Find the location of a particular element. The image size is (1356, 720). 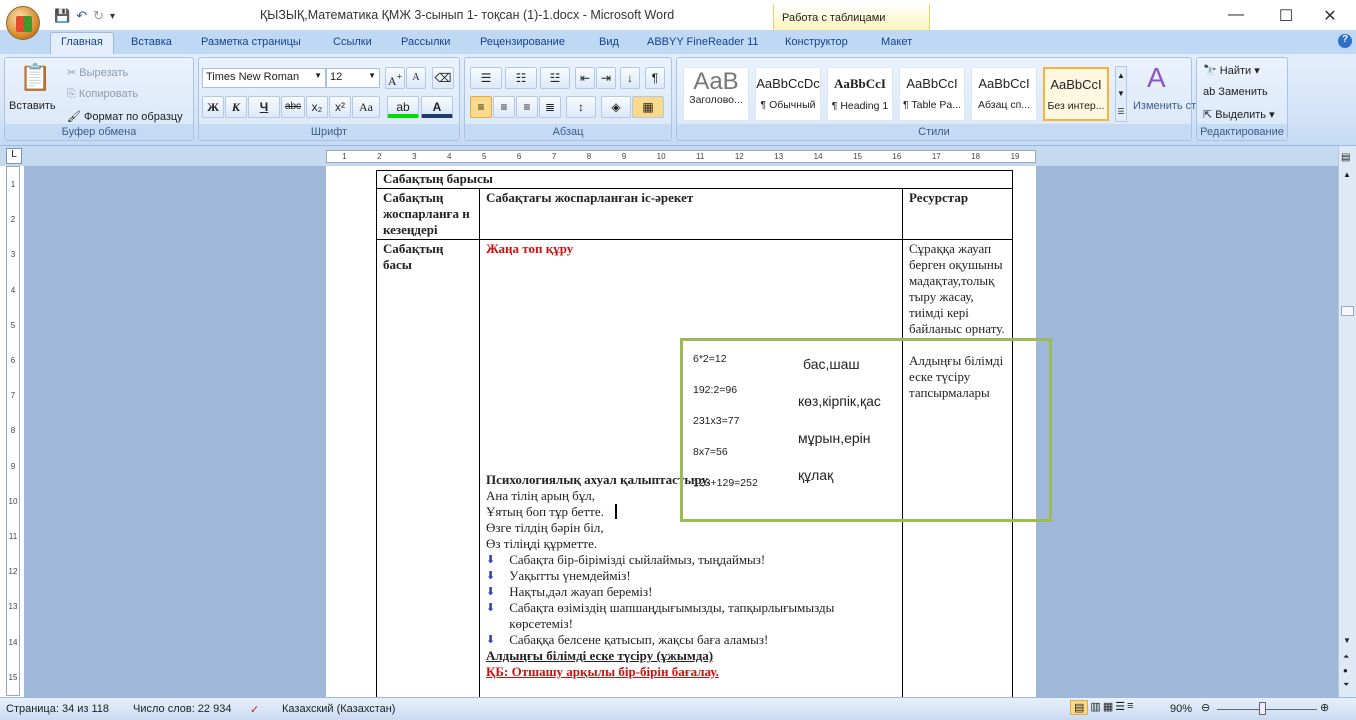

ruler-toggle-icon: ▤ is located at coordinates (1345, 157).